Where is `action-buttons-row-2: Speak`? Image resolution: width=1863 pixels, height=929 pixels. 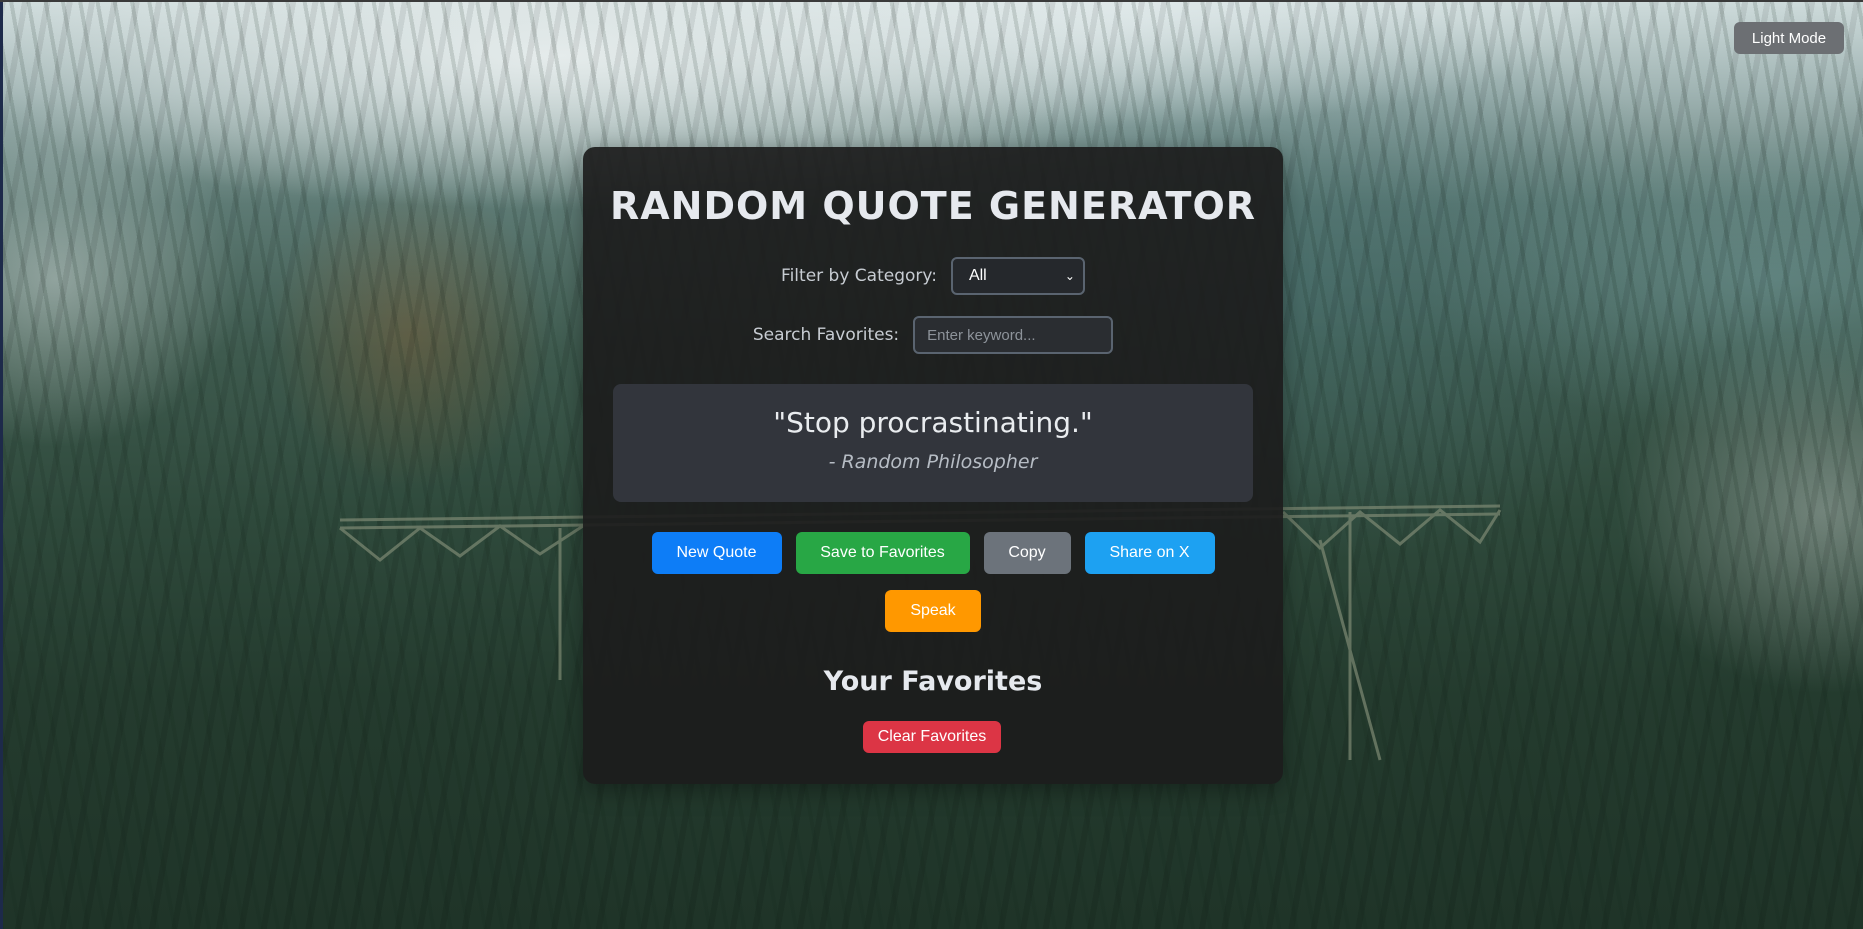
action-buttons-row-2: Speak is located at coordinates (933, 611).